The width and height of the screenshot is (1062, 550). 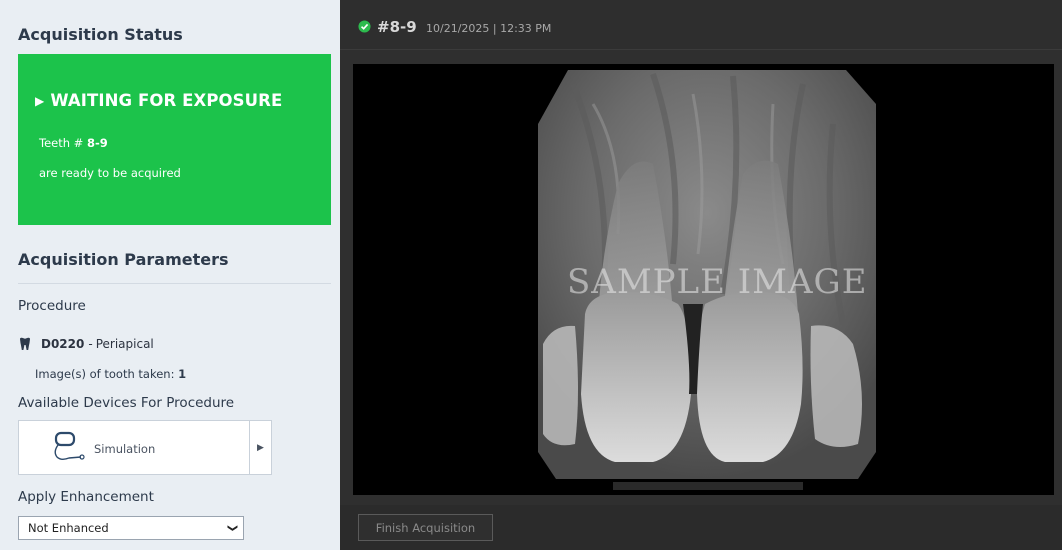 What do you see at coordinates (425, 527) in the screenshot?
I see `finish-acquisition-button: Finish Acquisition` at bounding box center [425, 527].